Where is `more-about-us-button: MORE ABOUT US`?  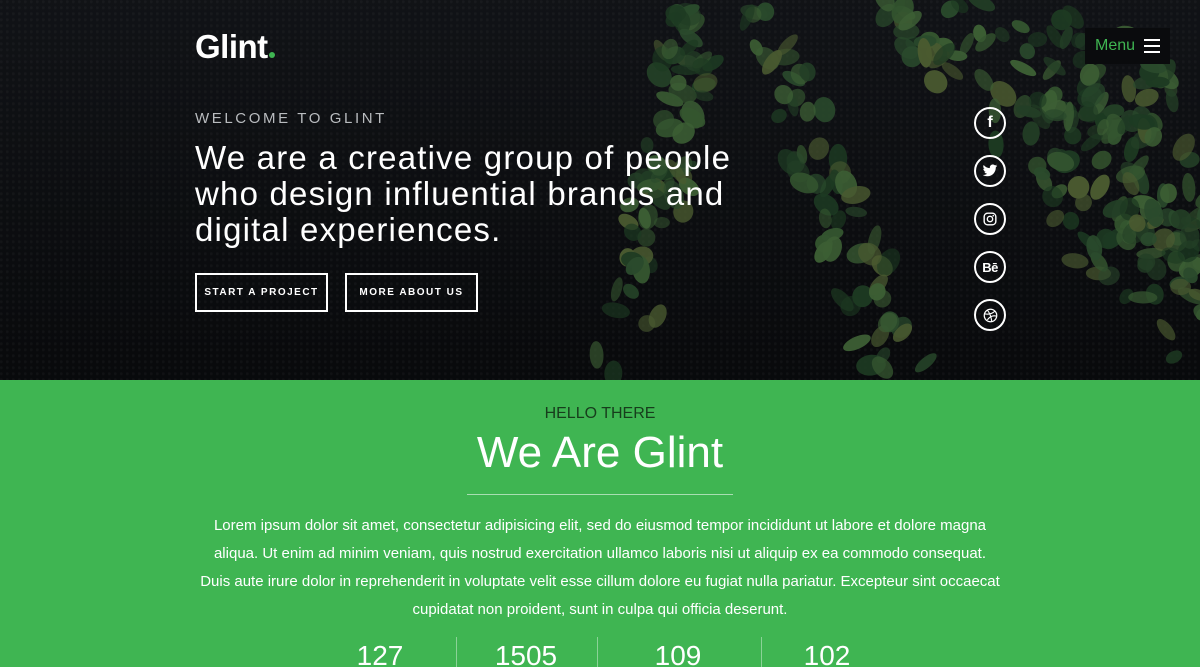 more-about-us-button: MORE ABOUT US is located at coordinates (411, 292).